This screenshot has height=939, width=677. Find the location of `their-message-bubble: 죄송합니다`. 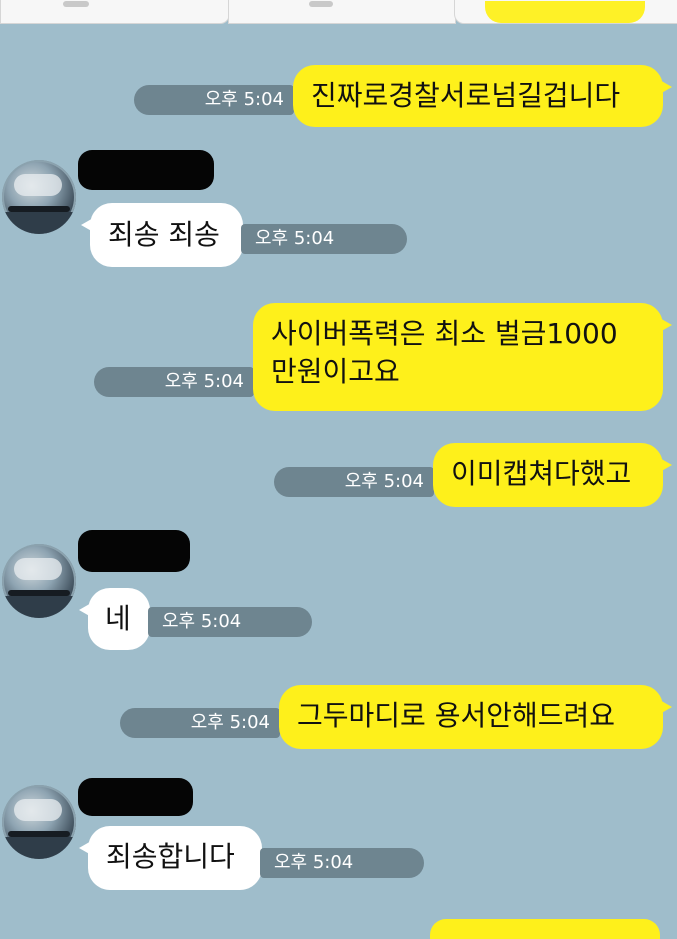

their-message-bubble: 죄송합니다 is located at coordinates (170, 858).